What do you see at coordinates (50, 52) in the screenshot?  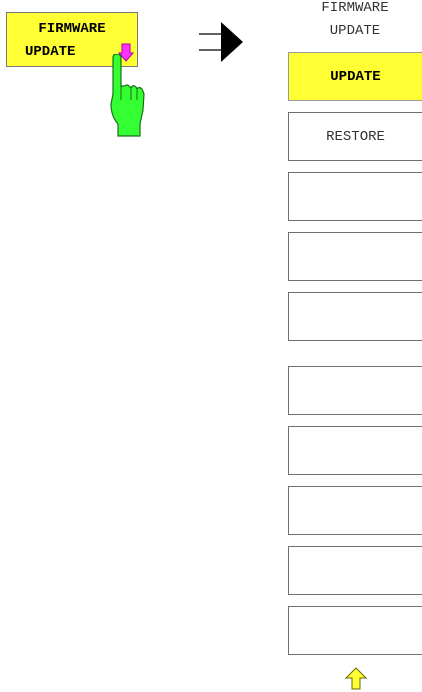 I see `hardkey-label-line2: UPDATE` at bounding box center [50, 52].